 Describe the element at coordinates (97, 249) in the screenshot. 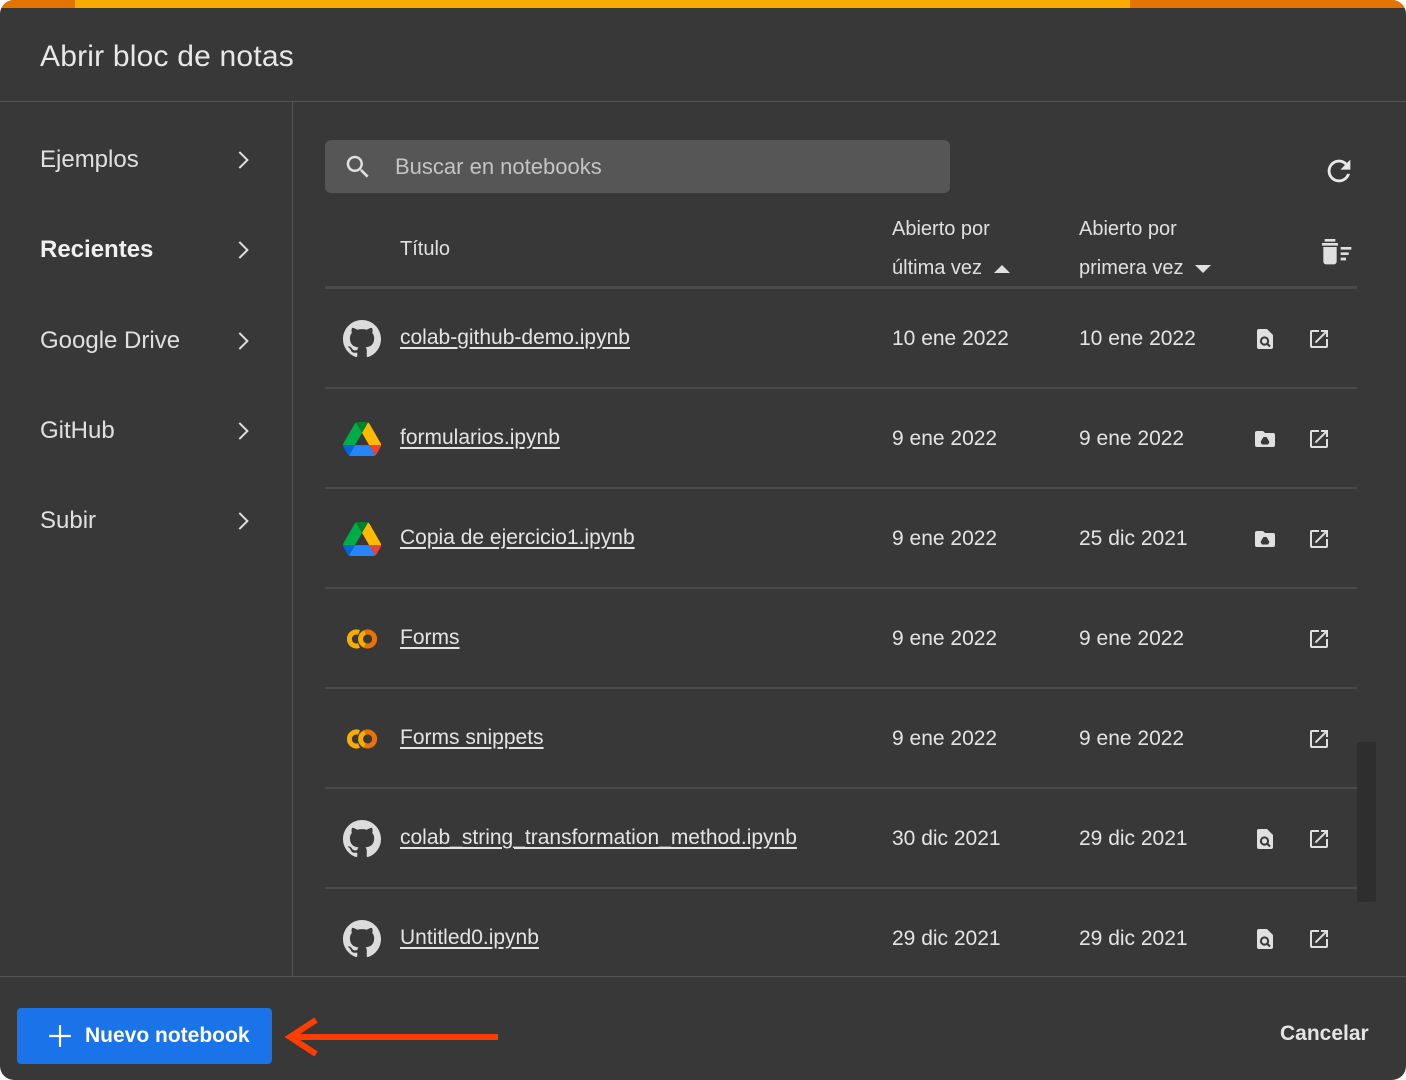

I see `sidebar-item-label: Recientes` at that location.